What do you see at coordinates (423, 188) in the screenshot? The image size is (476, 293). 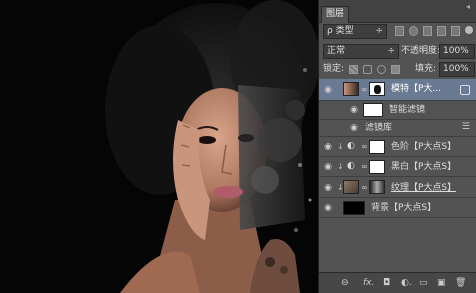 I see `layer-name: 纹理【P大点S】` at bounding box center [423, 188].